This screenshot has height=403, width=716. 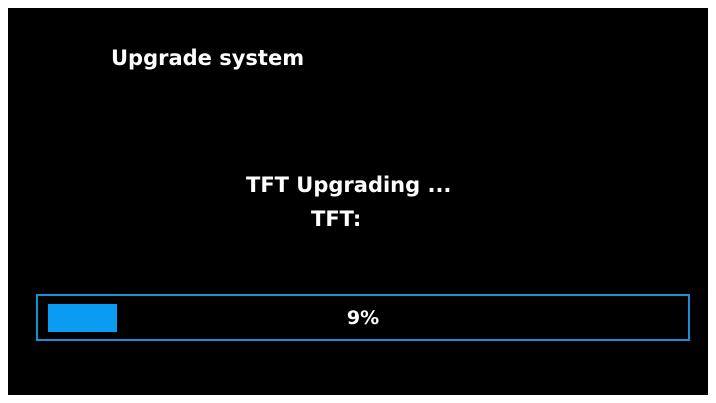 I want to click on upgrade-detail-label: TFT:, so click(x=336, y=219).